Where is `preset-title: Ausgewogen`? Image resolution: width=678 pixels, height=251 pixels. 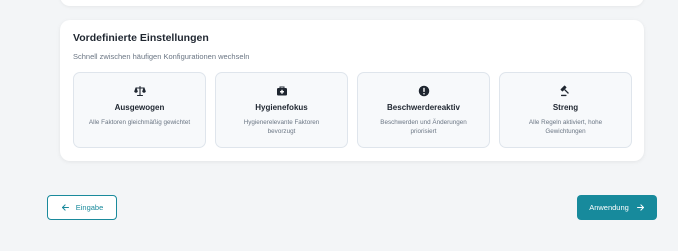
preset-title: Ausgewogen is located at coordinates (139, 107).